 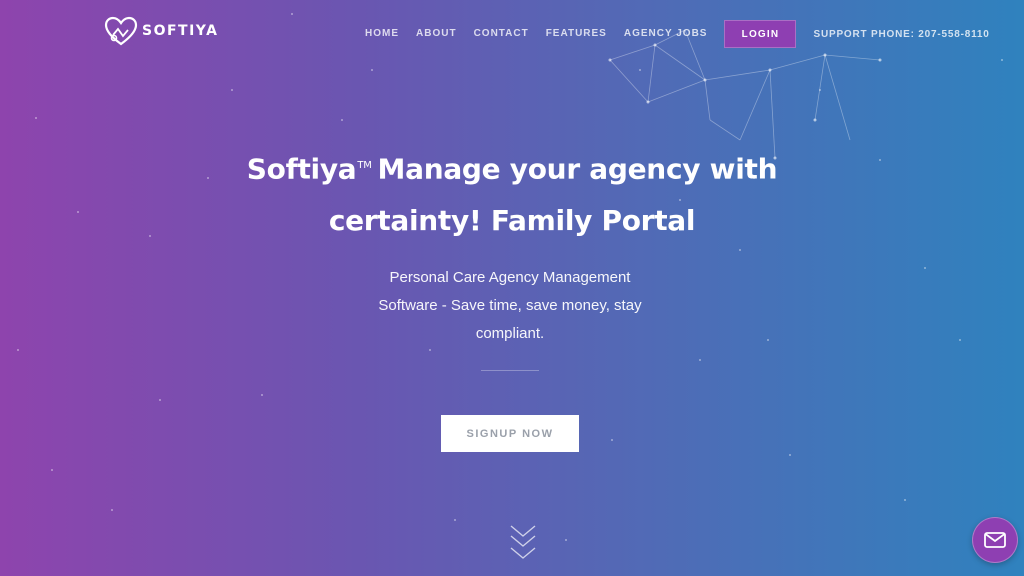 I want to click on nav-about: ABOUT, so click(x=436, y=34).